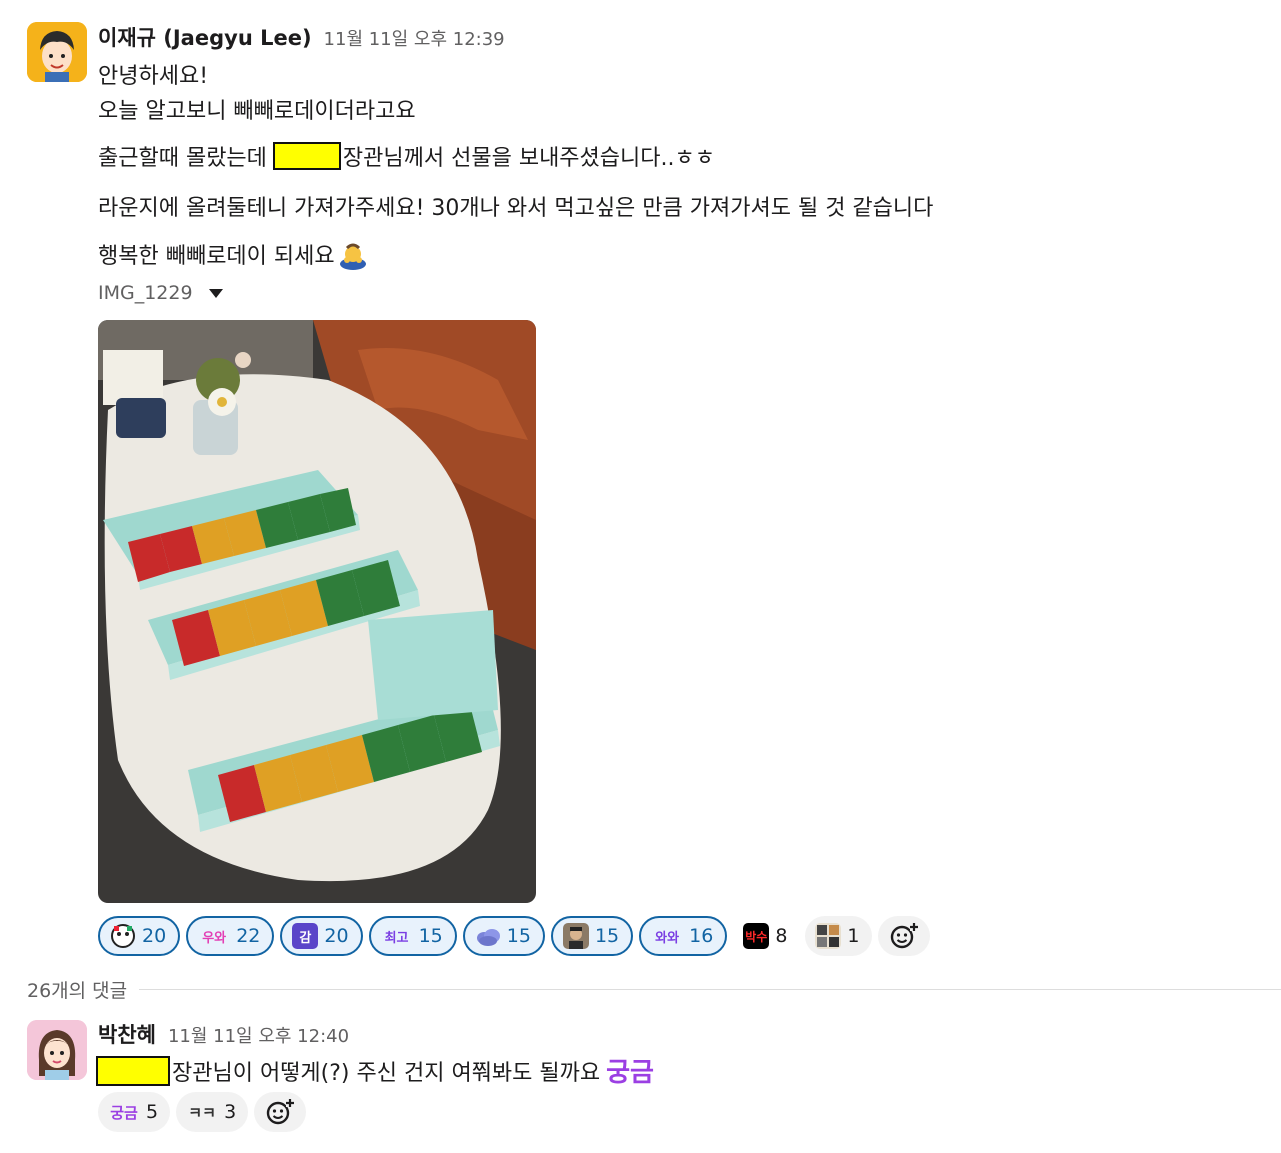 This screenshot has width=1281, height=1153. Describe the element at coordinates (77, 991) in the screenshot. I see `replies-count: 26개의 댓글` at that location.